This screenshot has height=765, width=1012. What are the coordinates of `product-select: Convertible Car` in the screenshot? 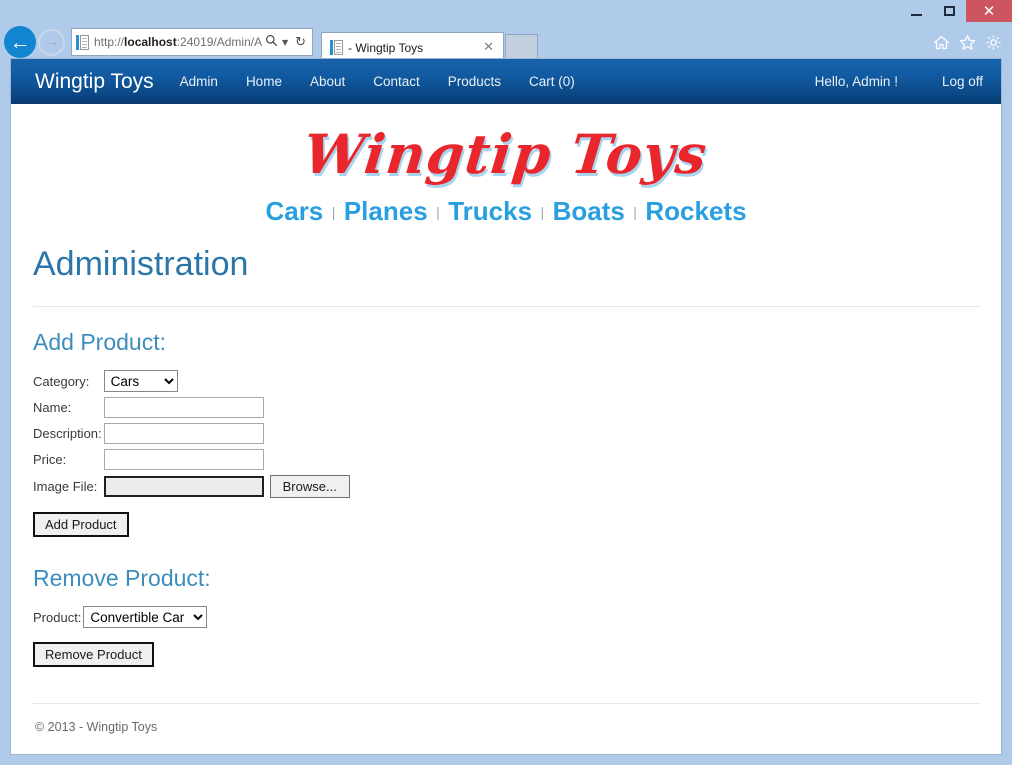 It's located at (145, 617).